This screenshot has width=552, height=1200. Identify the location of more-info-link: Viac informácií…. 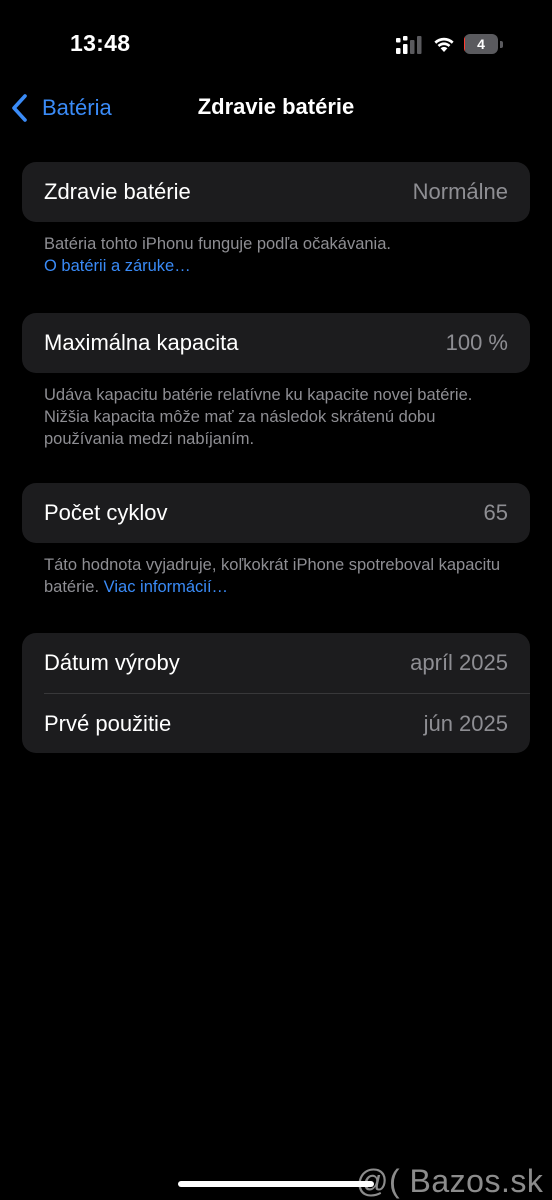
(166, 587).